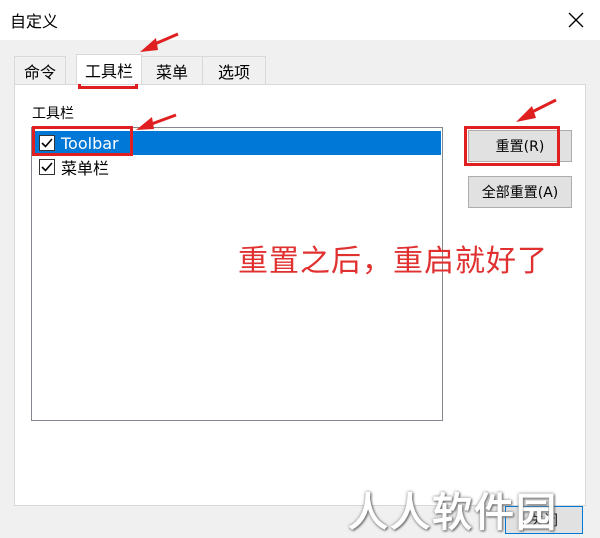 This screenshot has width=600, height=538. What do you see at coordinates (393, 261) in the screenshot?
I see `annotation-note: 重置之后，重启就好了` at bounding box center [393, 261].